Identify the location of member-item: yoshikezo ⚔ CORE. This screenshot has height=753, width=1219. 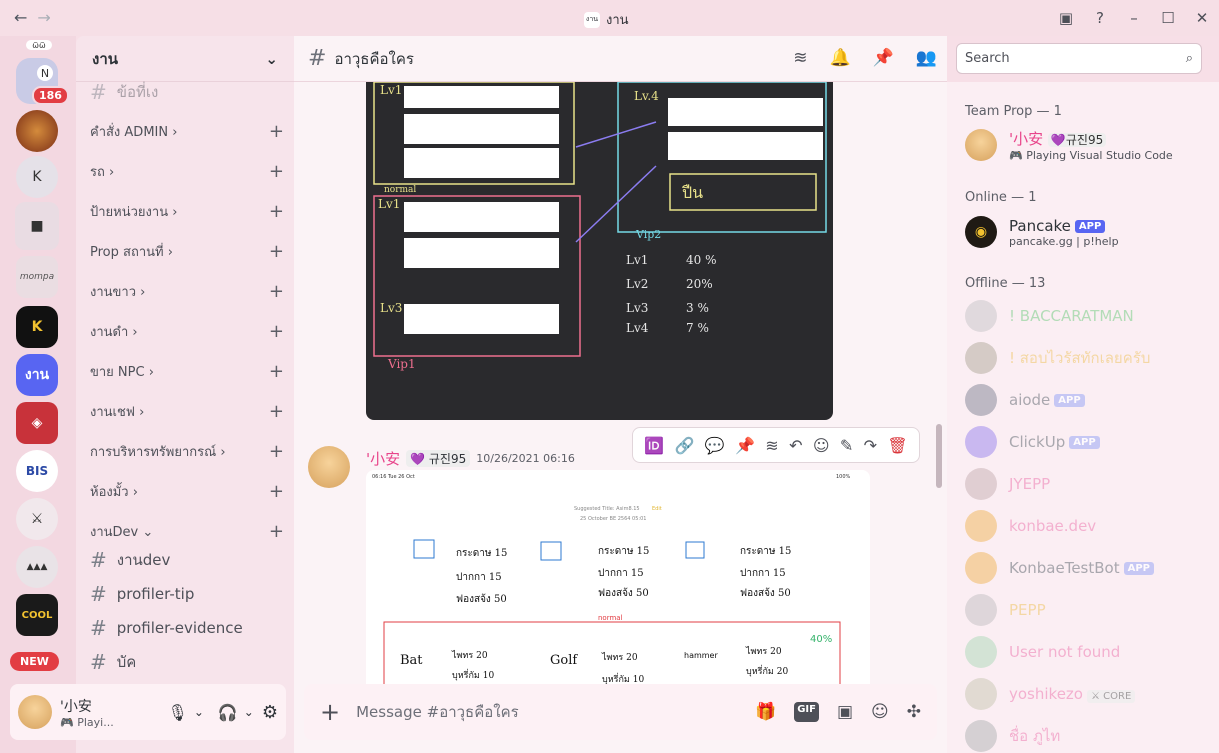
(1090, 694).